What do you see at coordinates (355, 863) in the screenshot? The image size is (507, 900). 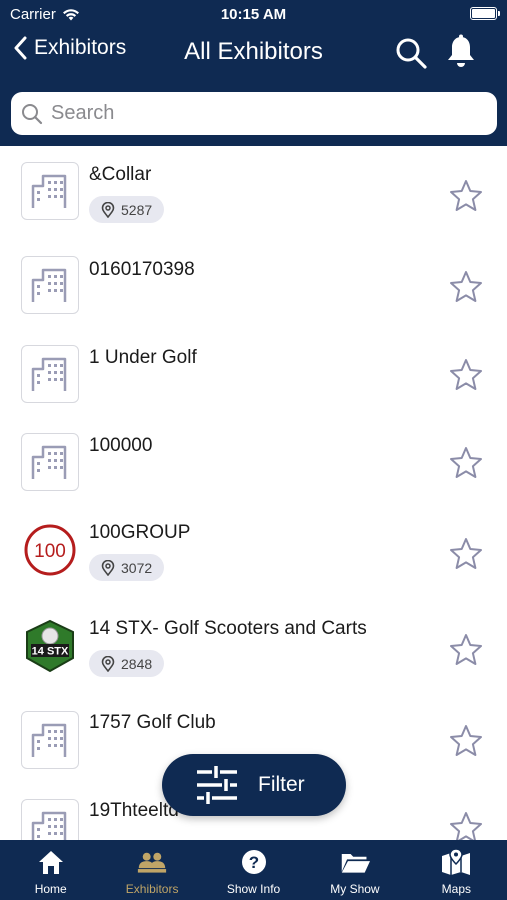 I see `folder-icon` at bounding box center [355, 863].